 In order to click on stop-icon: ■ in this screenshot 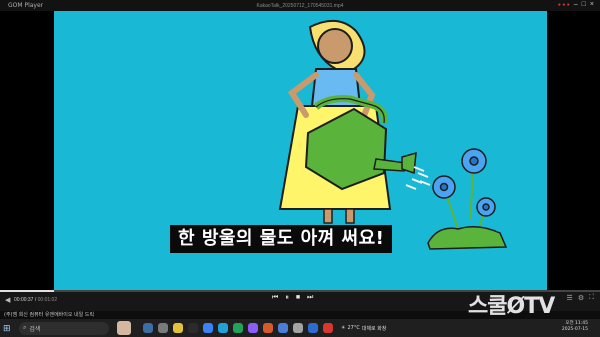, I will do `click(298, 298)`.